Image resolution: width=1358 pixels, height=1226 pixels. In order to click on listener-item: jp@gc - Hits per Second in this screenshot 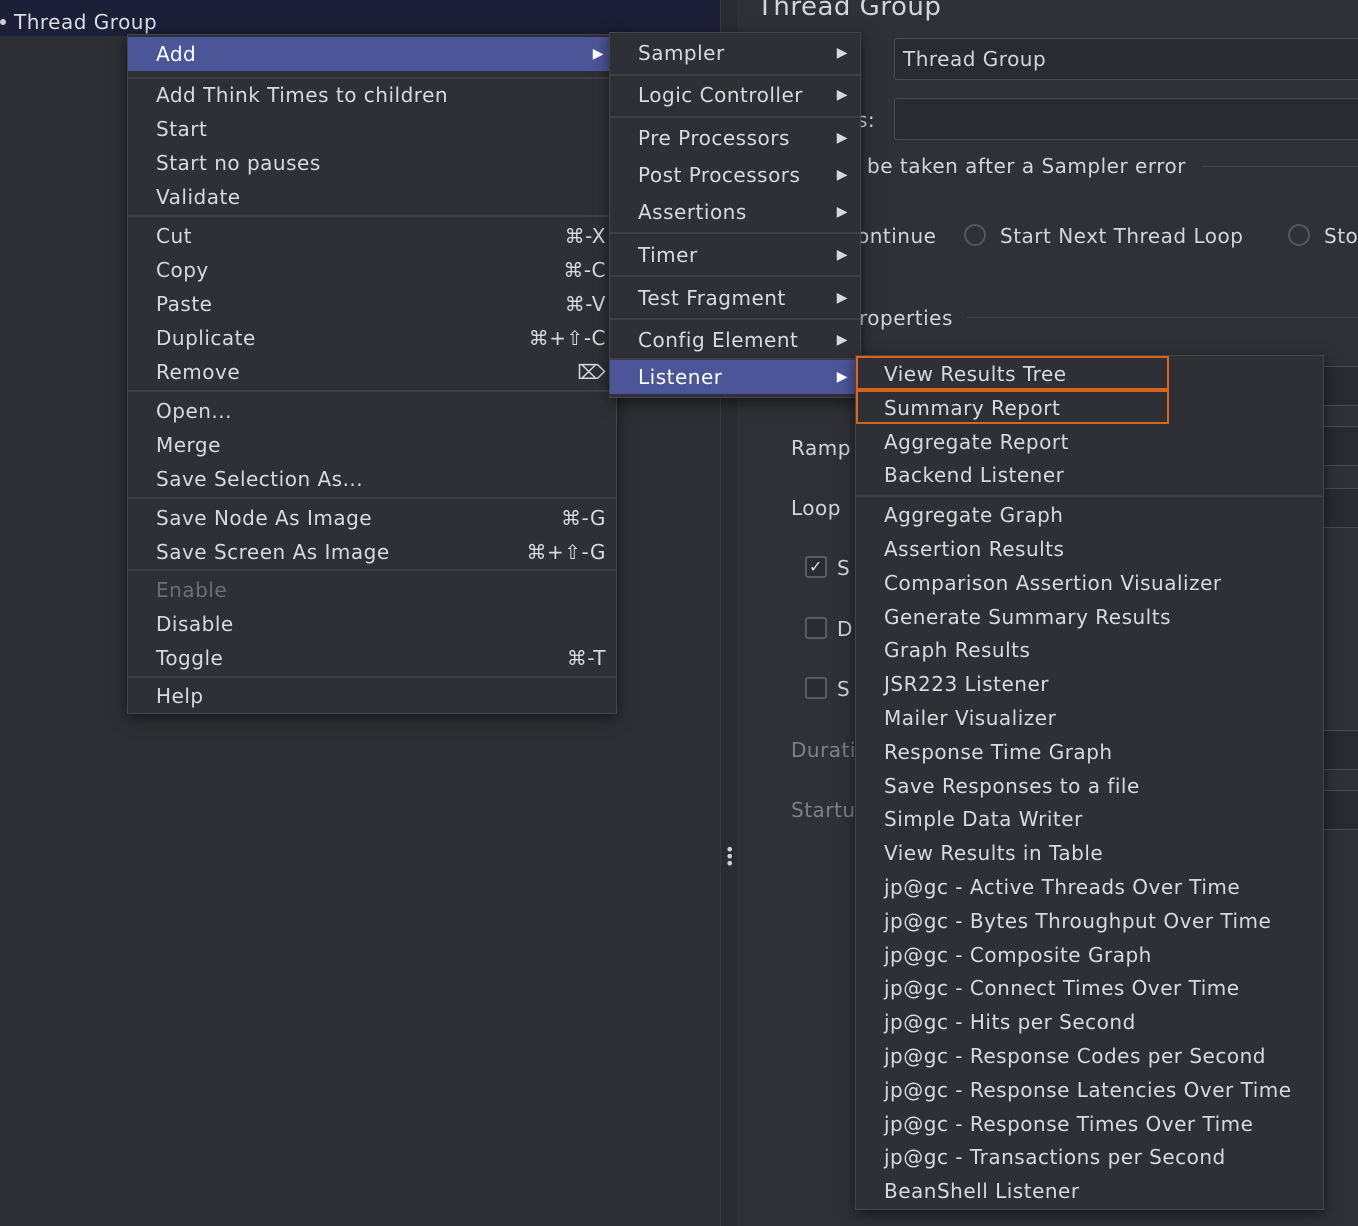, I will do `click(1089, 1022)`.